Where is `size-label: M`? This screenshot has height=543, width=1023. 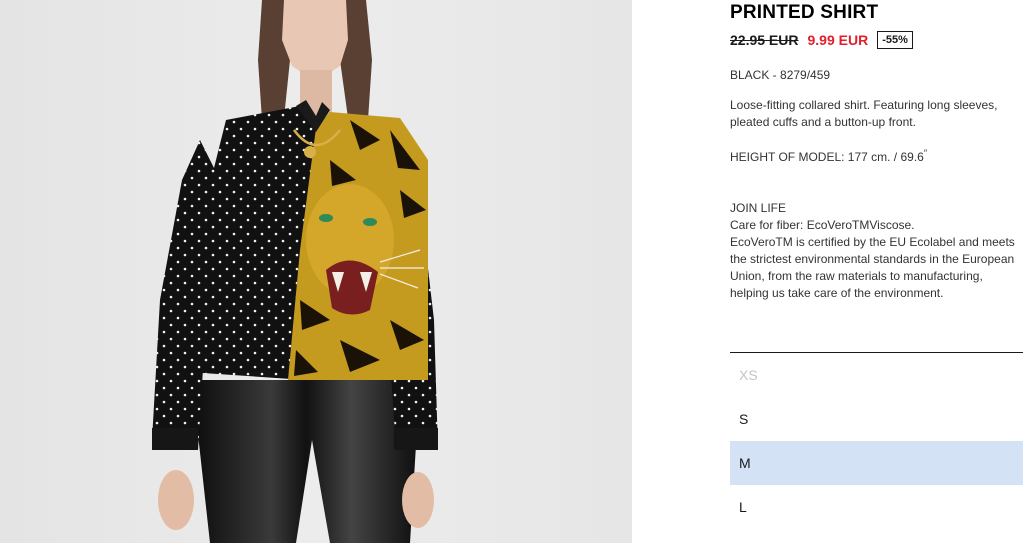
size-label: M is located at coordinates (745, 463).